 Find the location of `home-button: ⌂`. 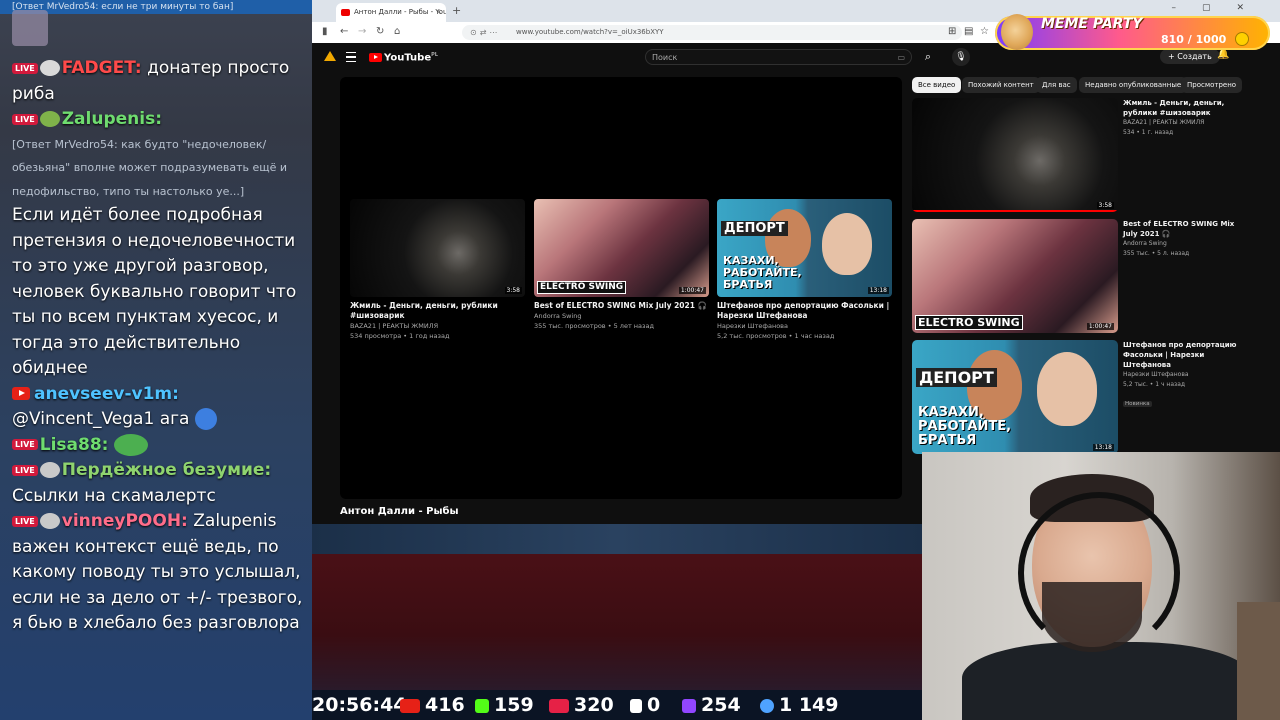

home-button: ⌂ is located at coordinates (397, 31).